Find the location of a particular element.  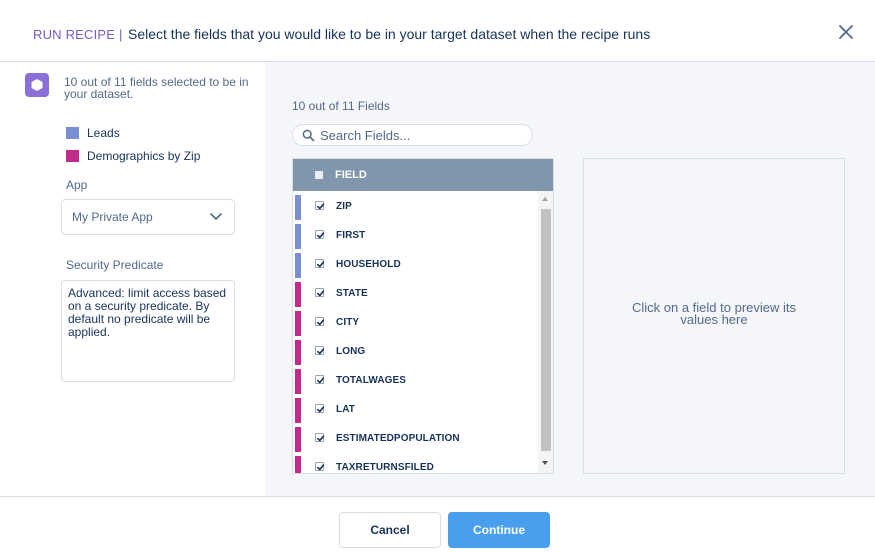

close-icon is located at coordinates (846, 32).